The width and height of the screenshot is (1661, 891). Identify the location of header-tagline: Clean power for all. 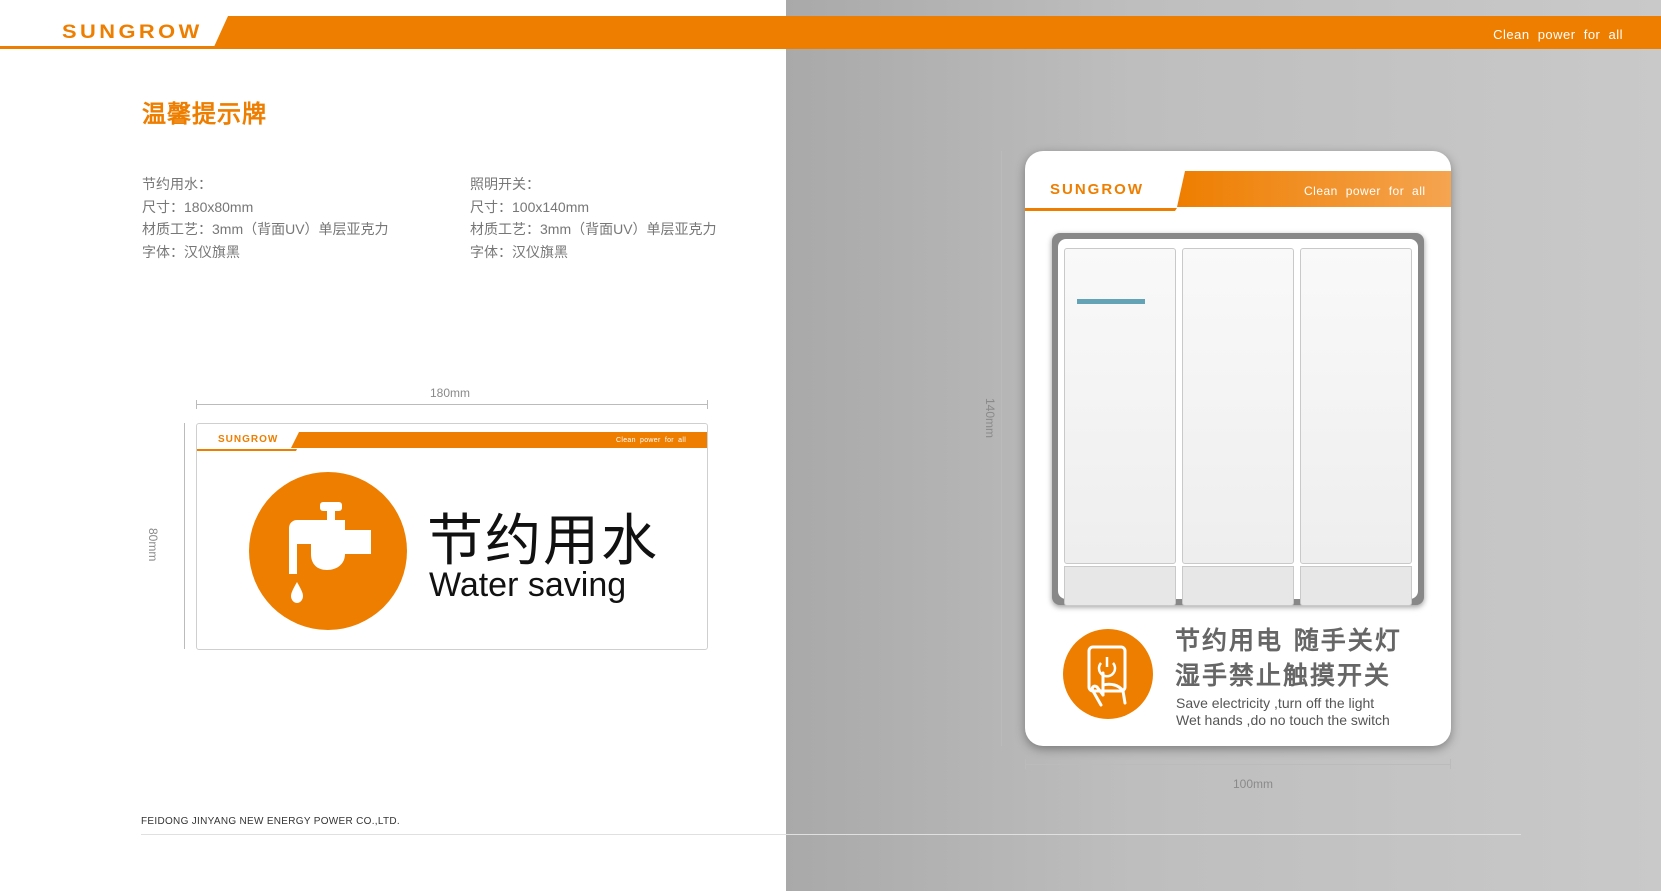
(1558, 34).